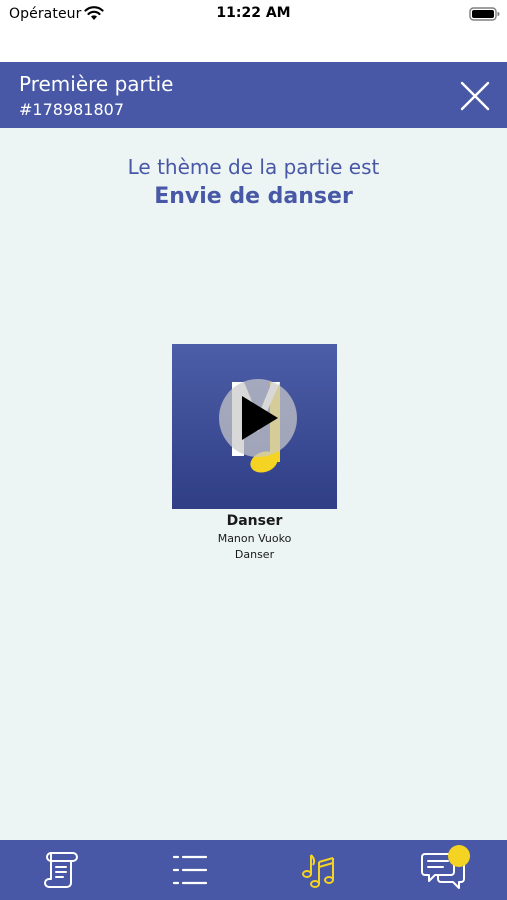  I want to click on song-card: Danser Manon Vuoko Danser, so click(254, 452).